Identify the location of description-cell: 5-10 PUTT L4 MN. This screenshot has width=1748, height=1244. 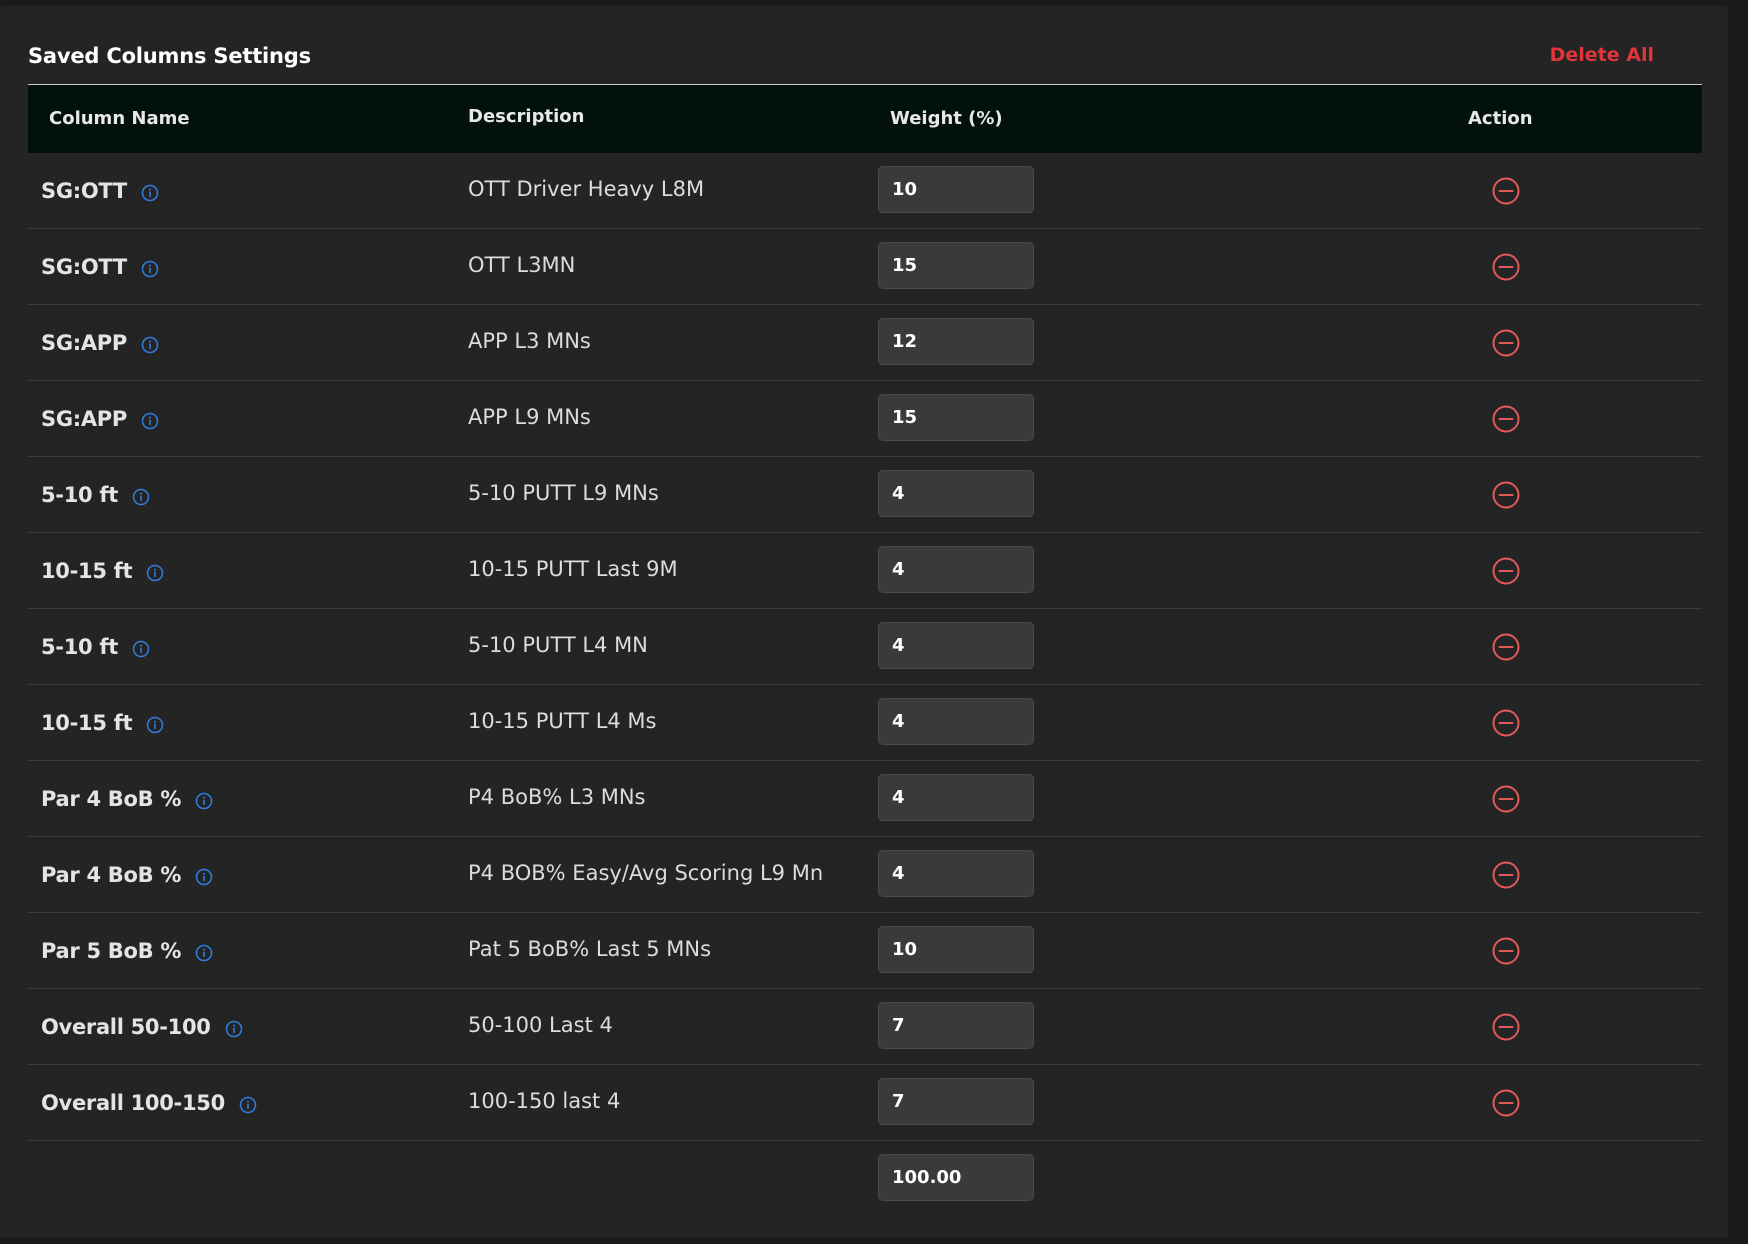
(558, 645).